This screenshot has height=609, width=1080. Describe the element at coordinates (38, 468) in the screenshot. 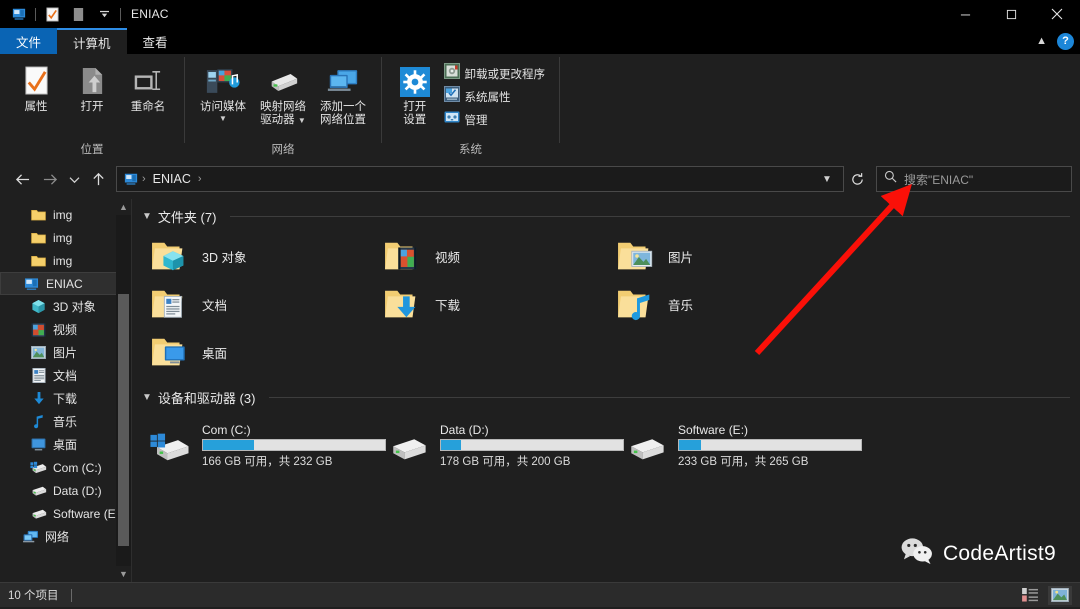

I see `windows-drive-icon` at that location.